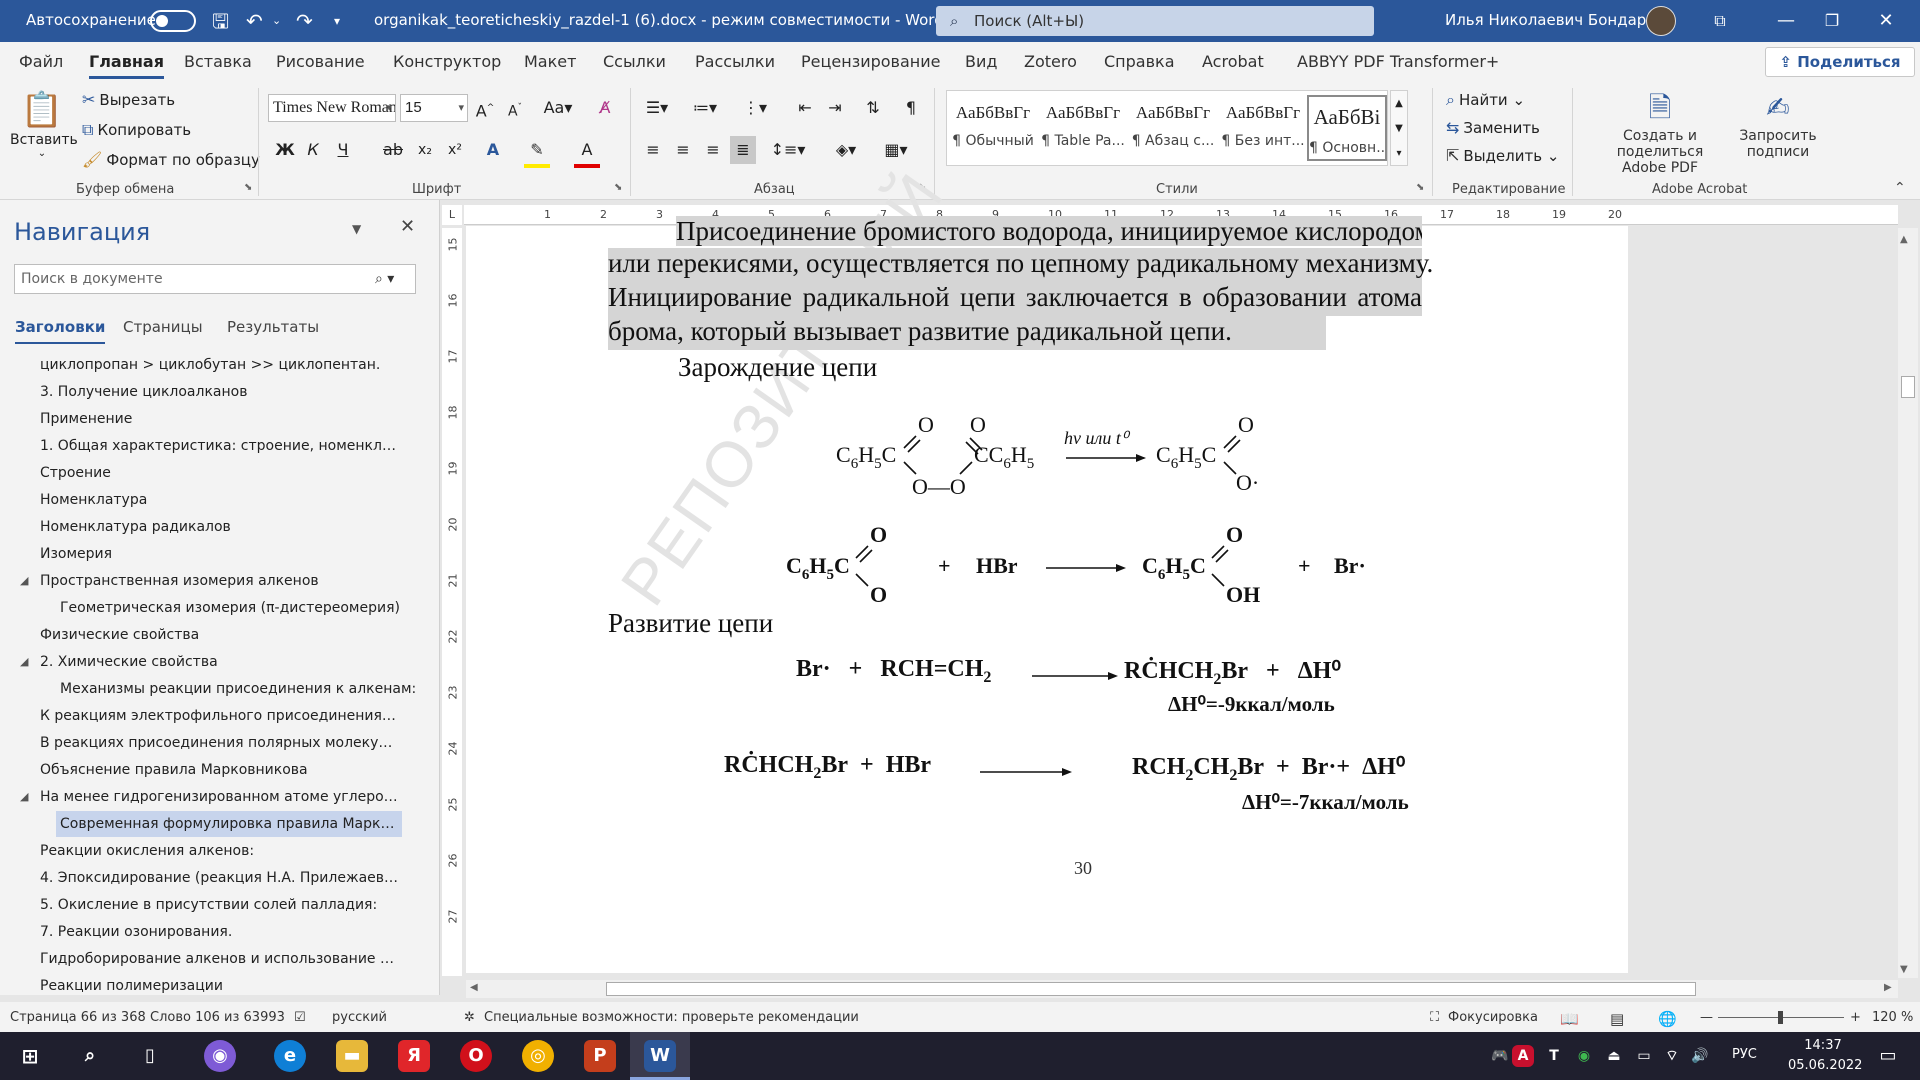 The height and width of the screenshot is (1080, 1920). Describe the element at coordinates (215, 279) in the screenshot. I see `nav-search-input: Поиск в документе ⌕ ▾` at that location.